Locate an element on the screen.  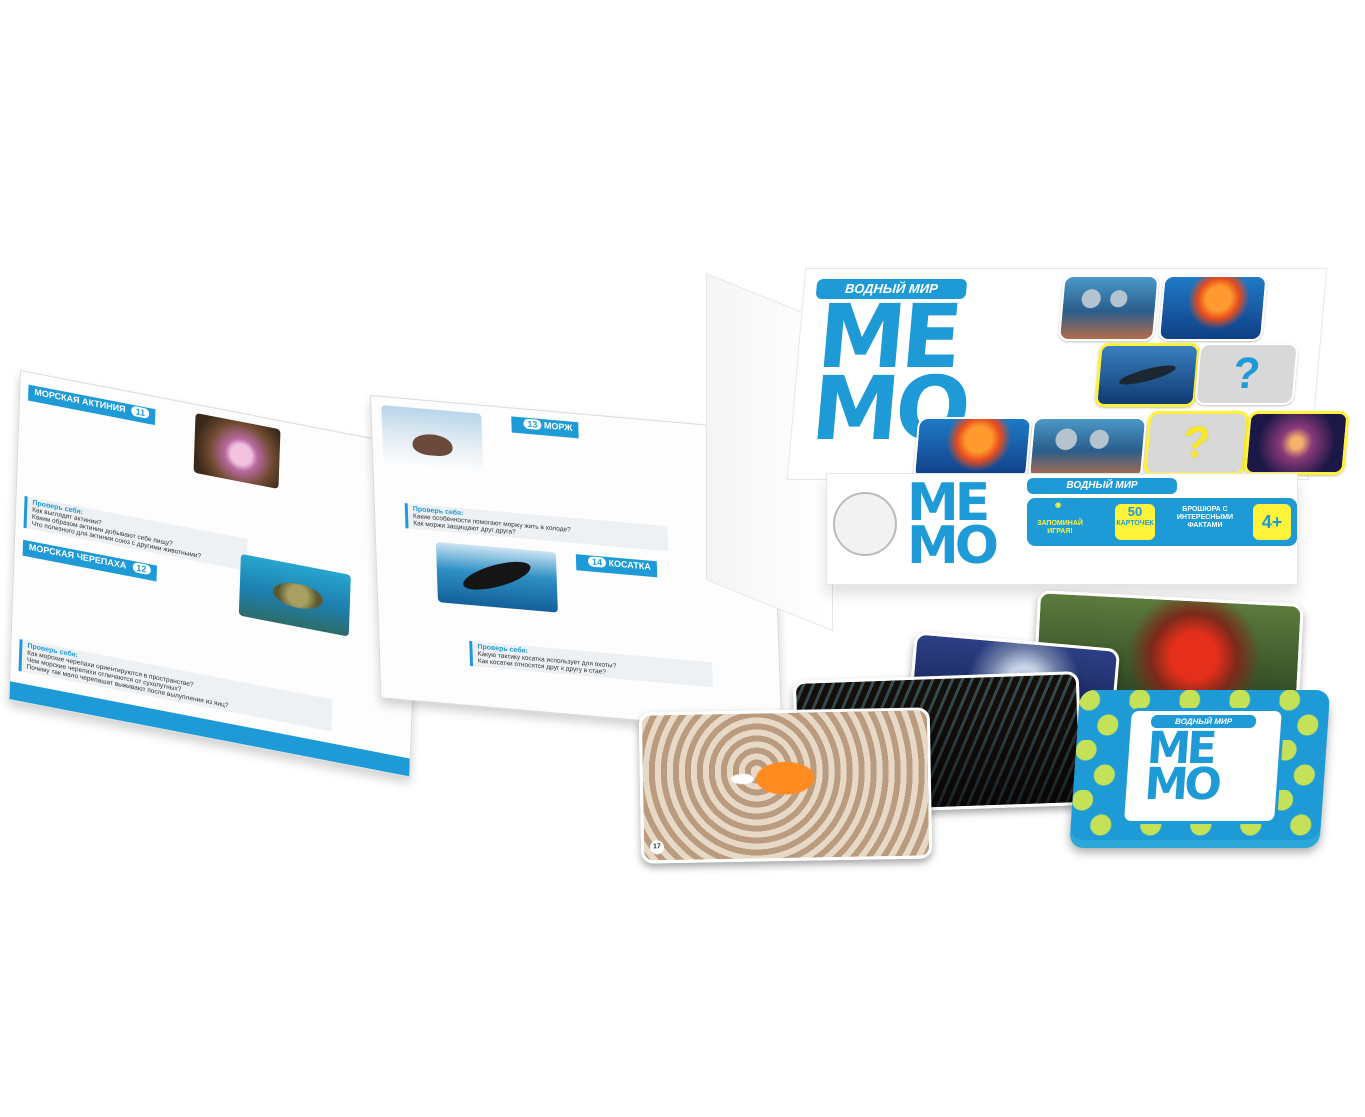
tile-seahorse is located at coordinates (1296, 443).